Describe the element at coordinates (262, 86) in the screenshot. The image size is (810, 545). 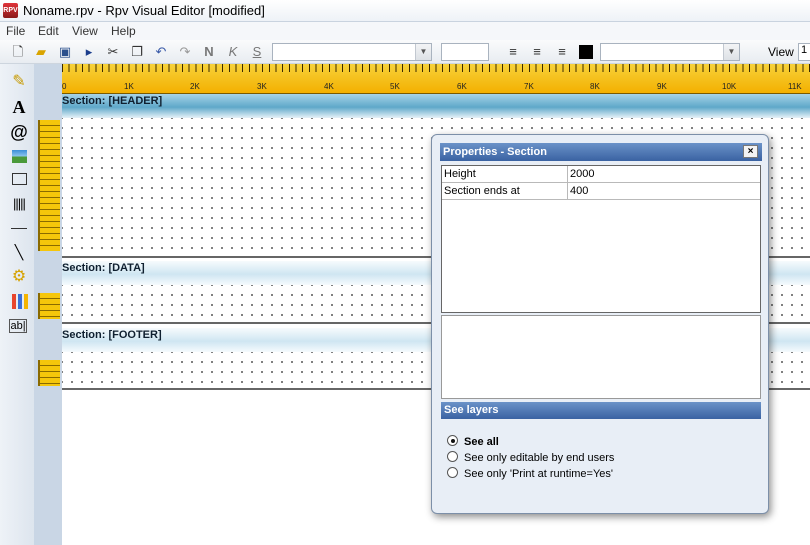
I see `ruler-label: 3K` at that location.